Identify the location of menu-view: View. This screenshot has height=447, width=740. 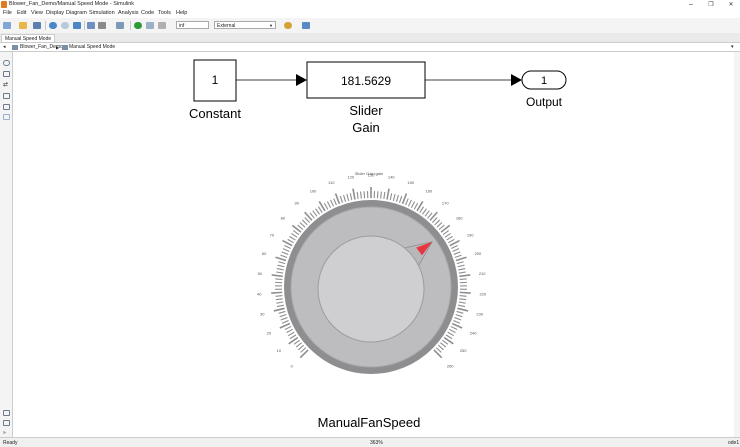
(37, 13).